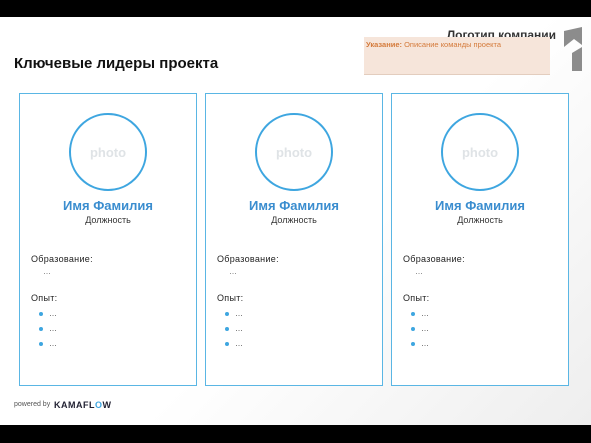 This screenshot has height=443, width=591. What do you see at coordinates (116, 63) in the screenshot?
I see `page-title: Ключевые лидеры проекта` at bounding box center [116, 63].